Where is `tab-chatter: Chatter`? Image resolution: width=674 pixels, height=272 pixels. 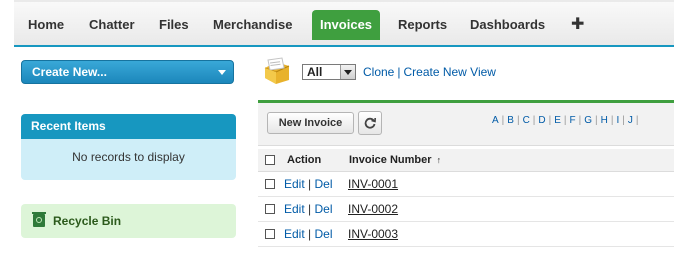 tab-chatter: Chatter is located at coordinates (112, 25).